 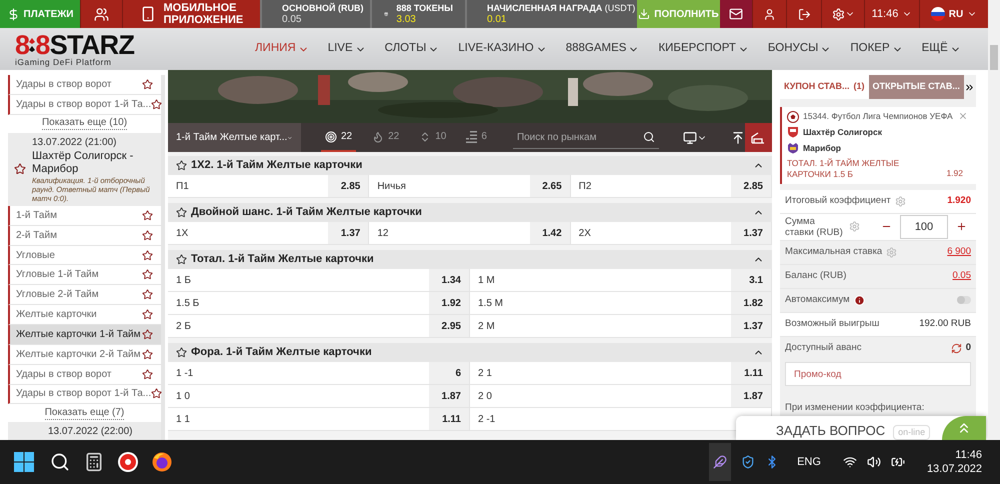 I want to click on bars-icon, so click(x=472, y=136).